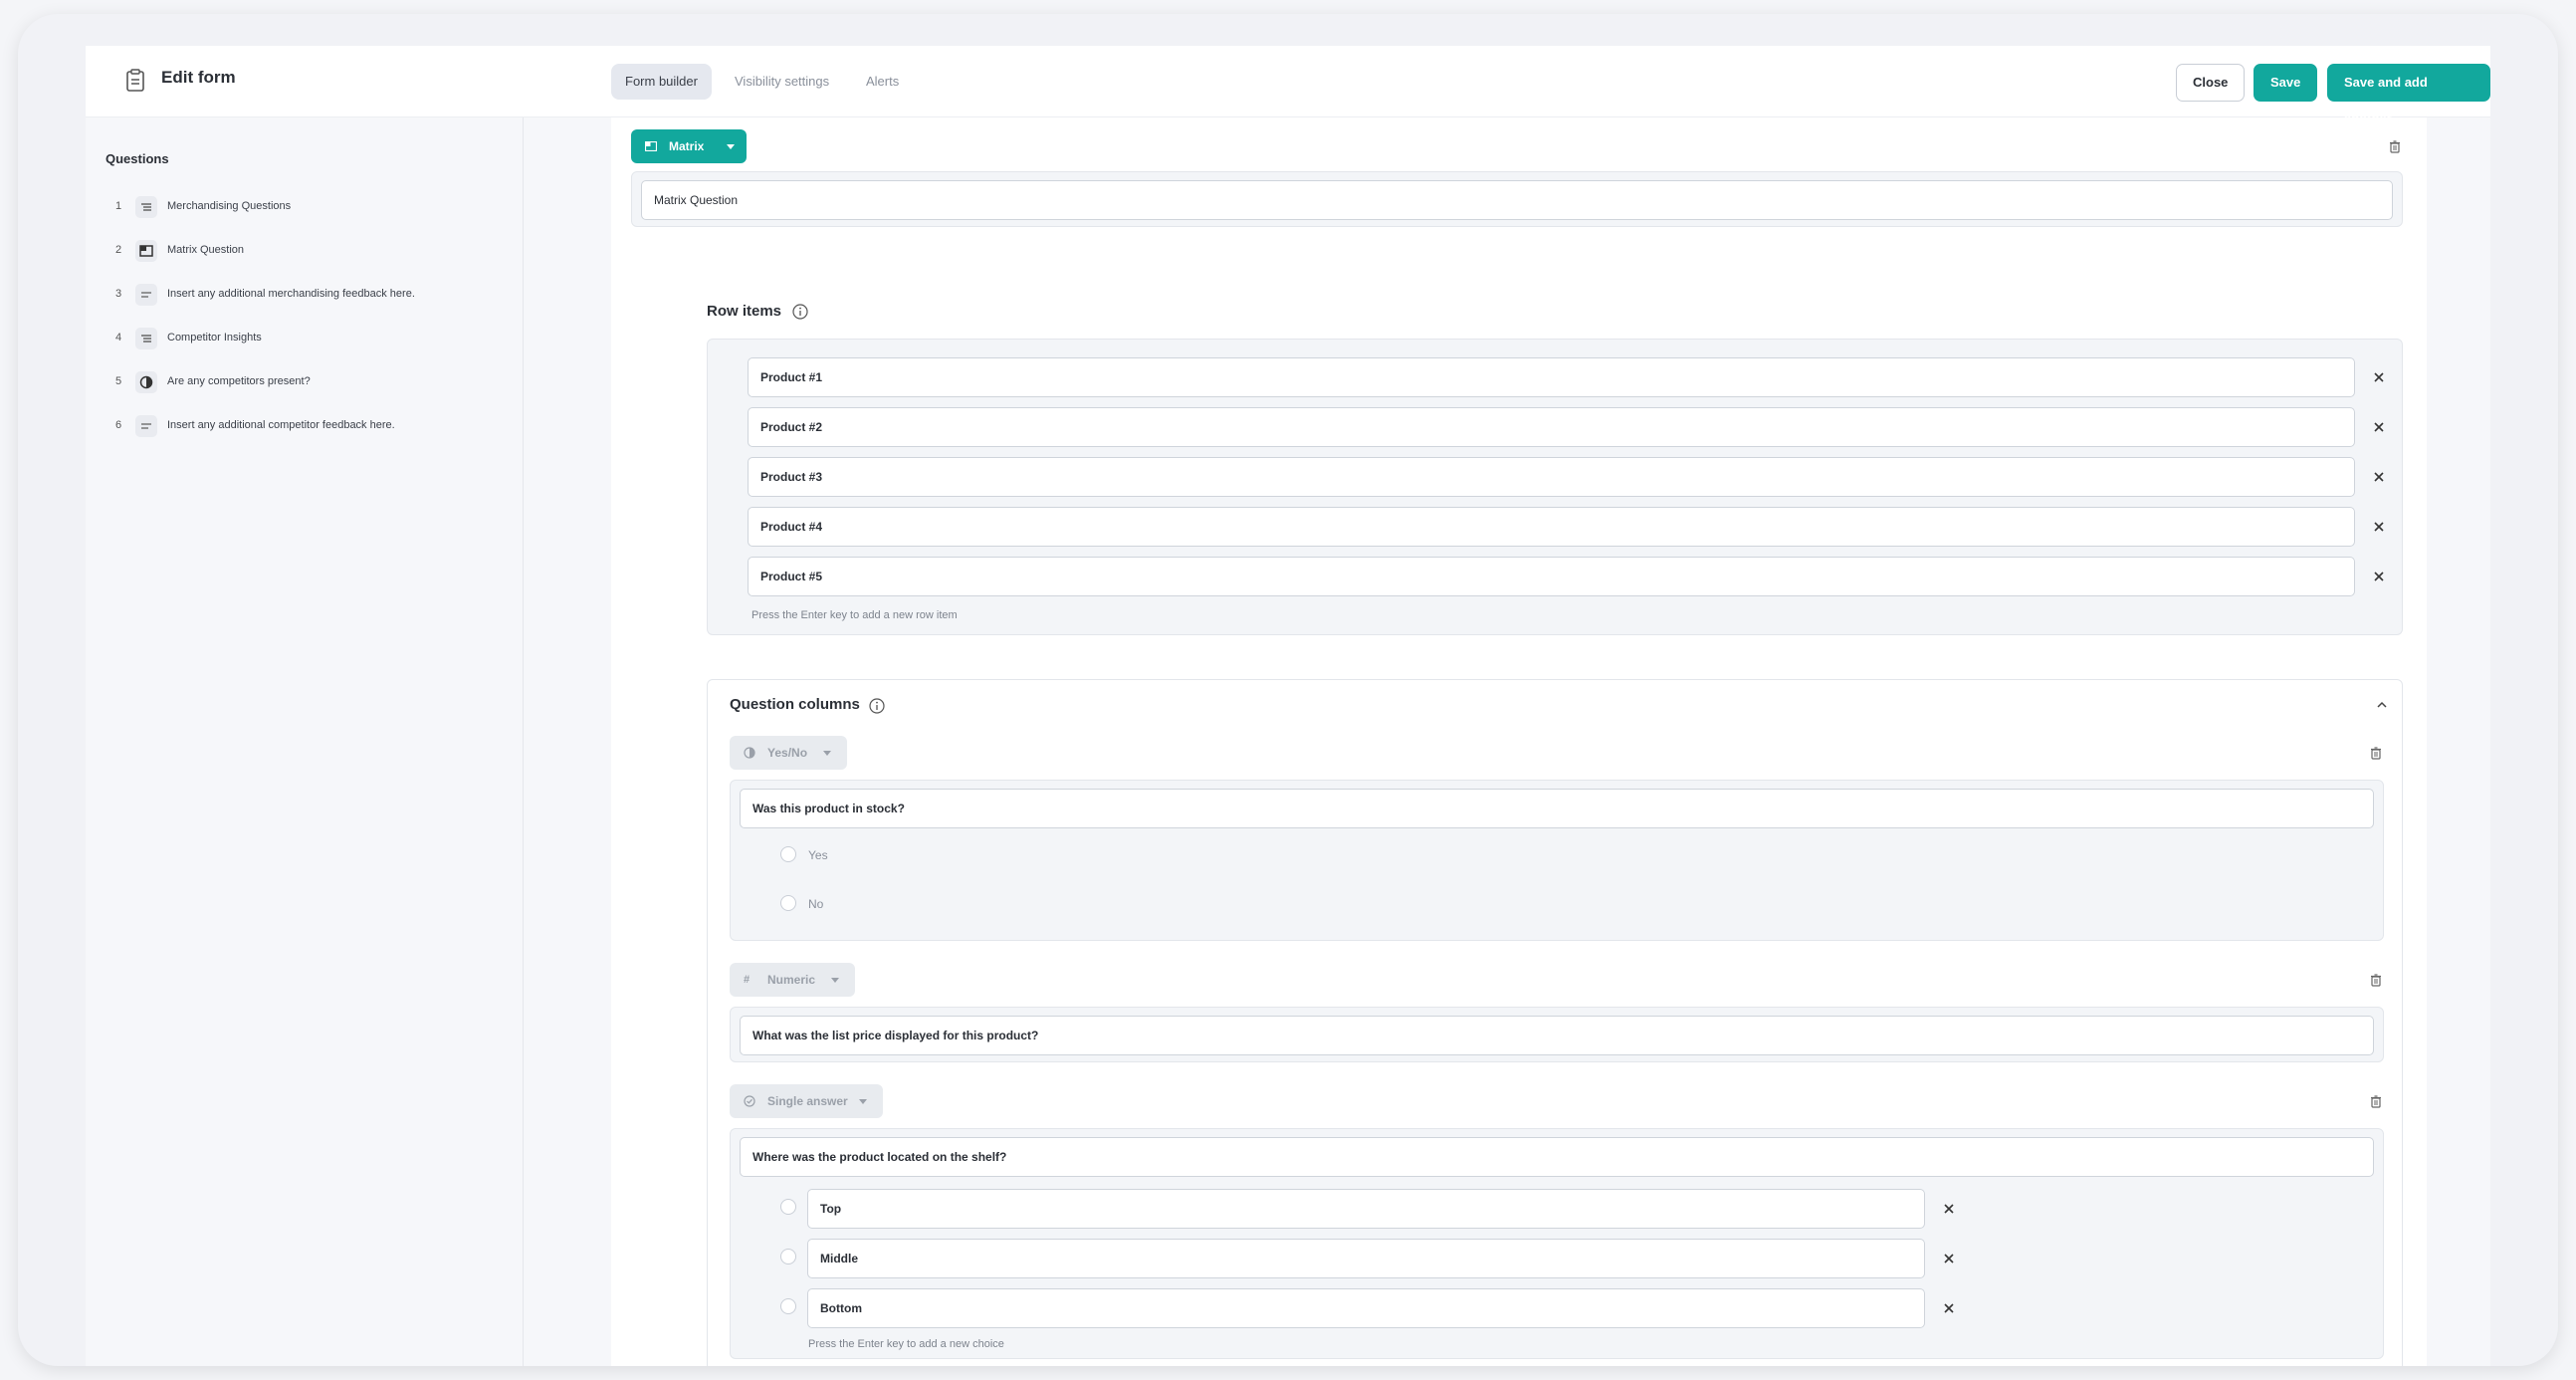  What do you see at coordinates (1551, 527) in the screenshot?
I see `row-item-input: Product #4` at bounding box center [1551, 527].